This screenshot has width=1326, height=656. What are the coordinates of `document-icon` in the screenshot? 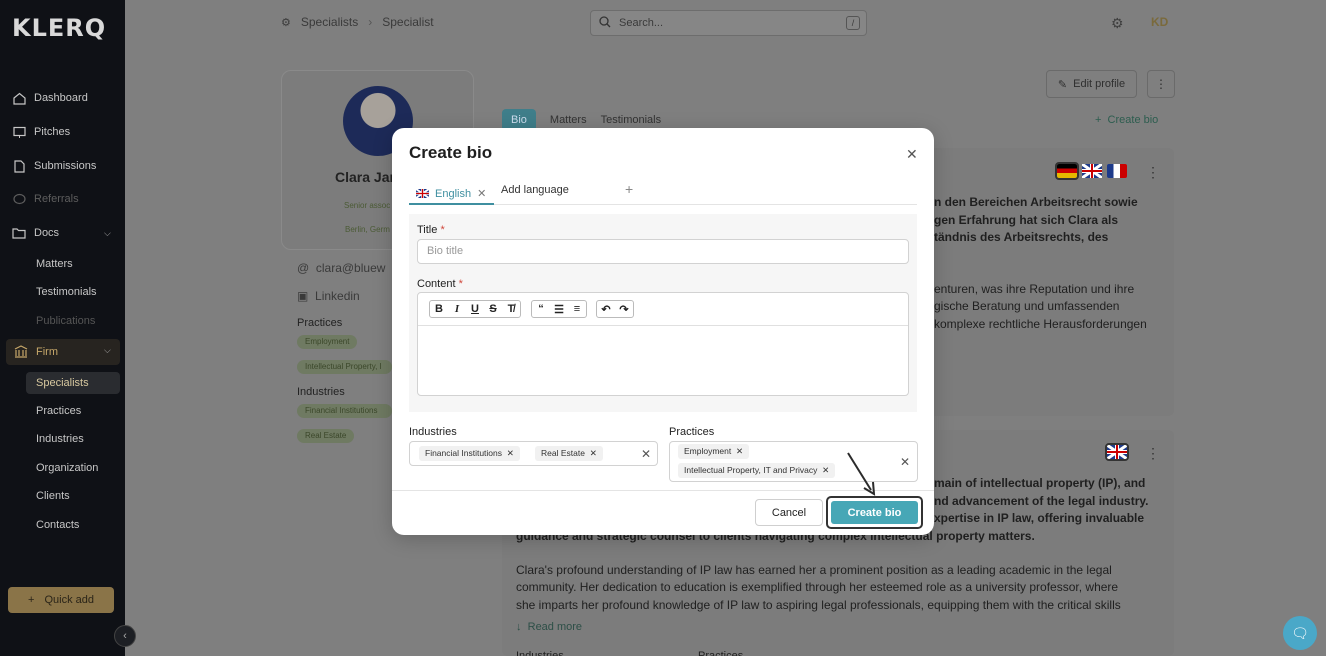 It's located at (19, 166).